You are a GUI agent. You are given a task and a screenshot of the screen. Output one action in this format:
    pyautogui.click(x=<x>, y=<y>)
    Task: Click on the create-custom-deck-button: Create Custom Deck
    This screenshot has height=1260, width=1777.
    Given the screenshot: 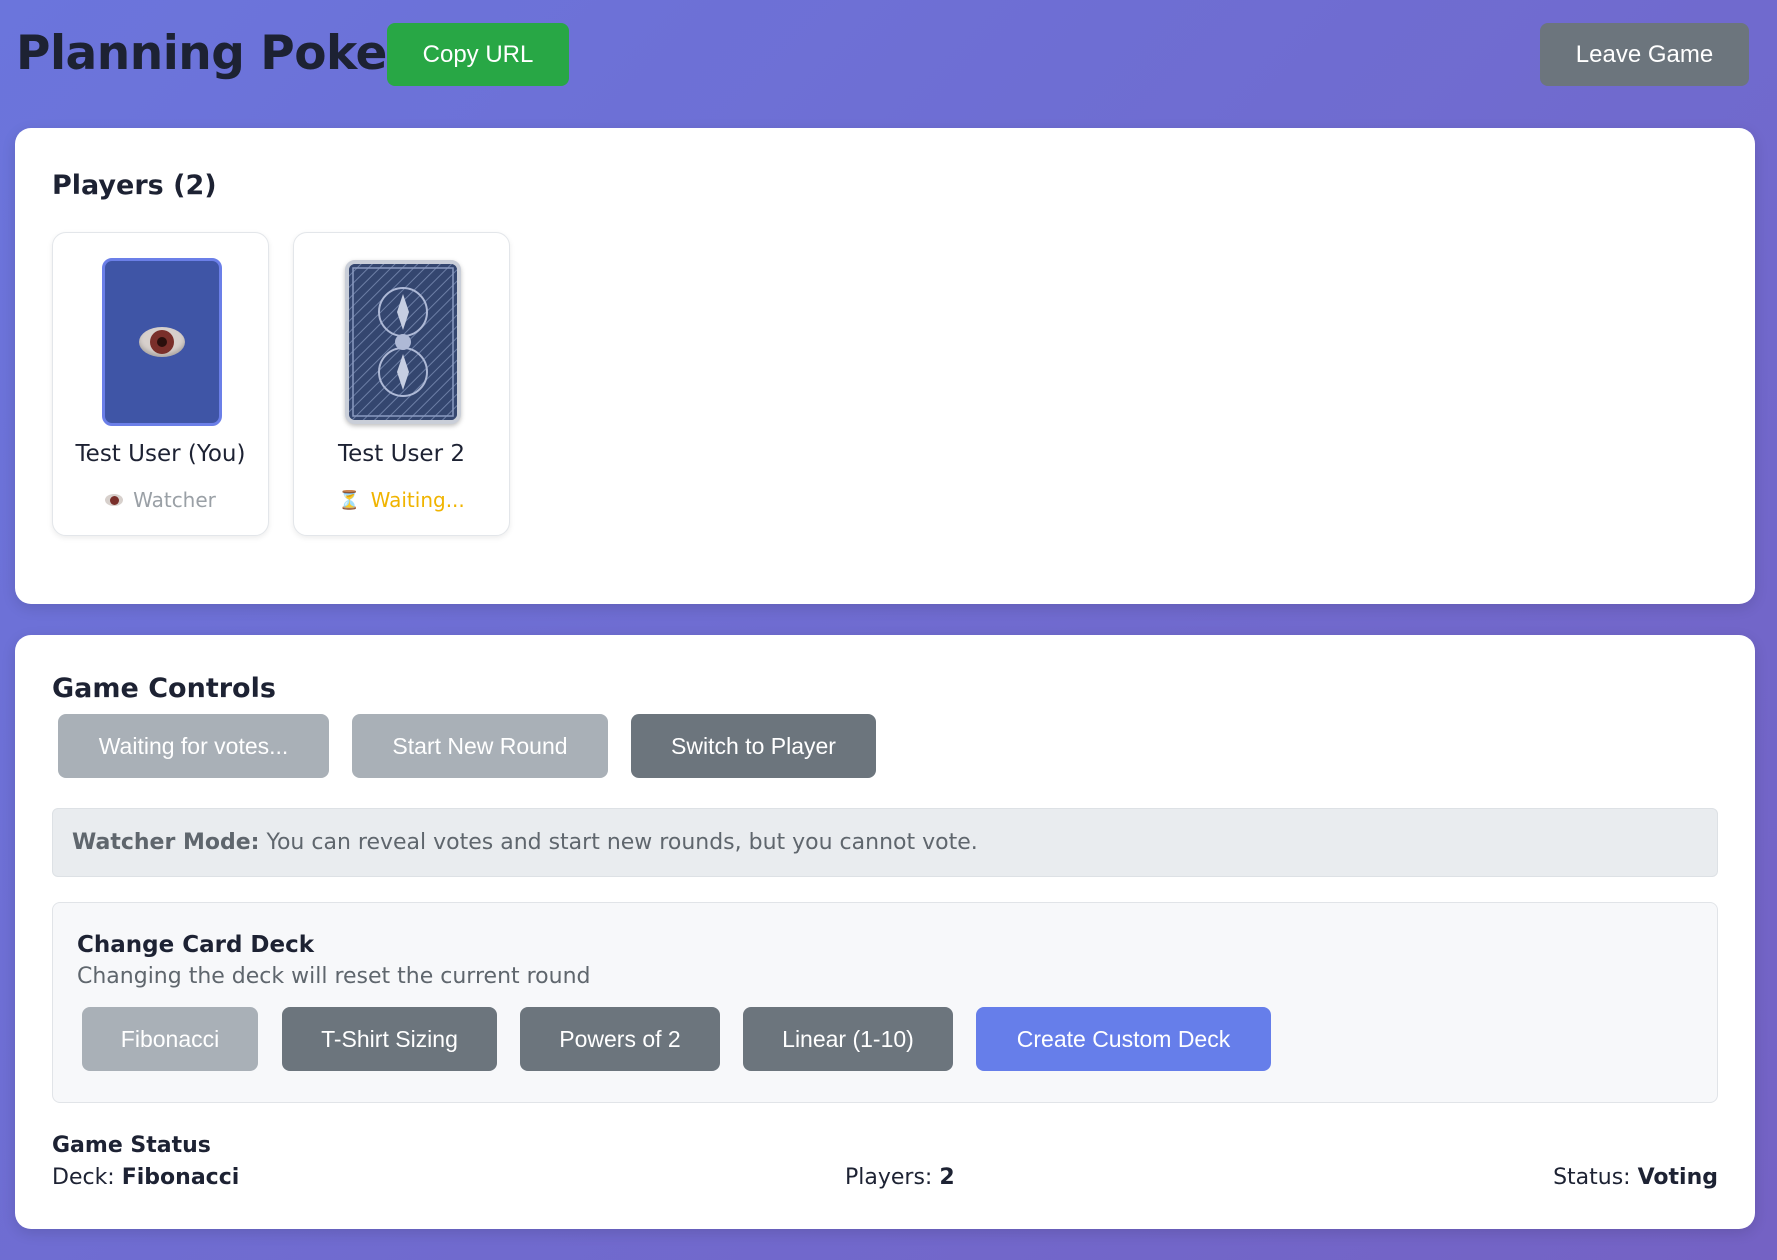 What is the action you would take?
    pyautogui.click(x=1123, y=1039)
    